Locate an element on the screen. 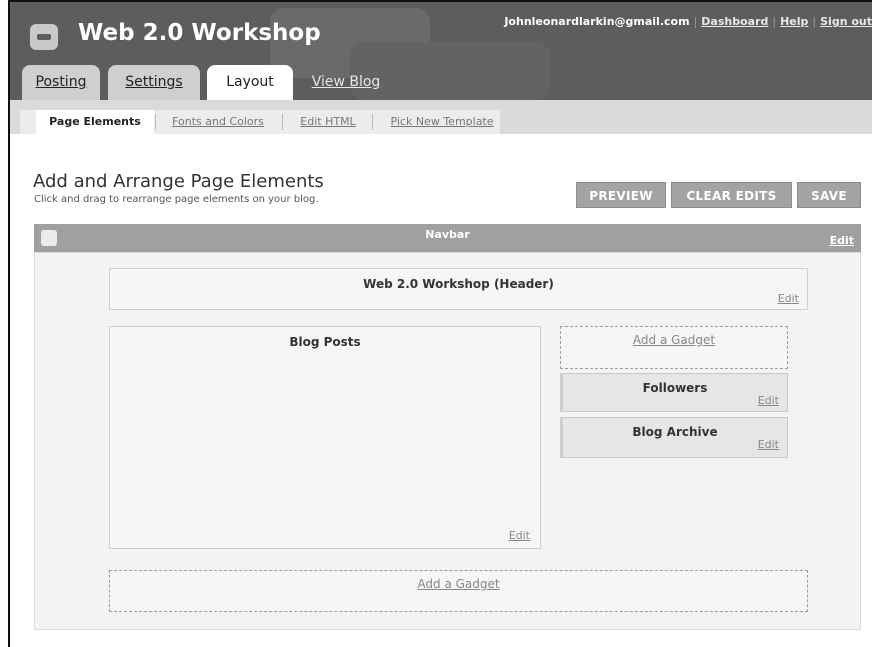 This screenshot has height=647, width=872. subtab-label: Page Elements is located at coordinates (95, 121).